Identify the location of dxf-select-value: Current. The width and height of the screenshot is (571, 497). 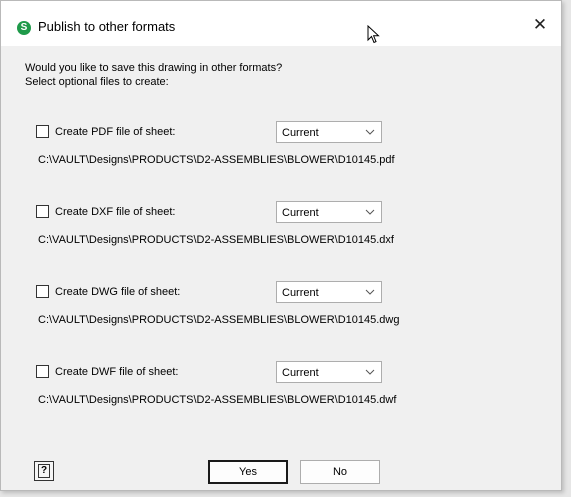
(300, 213).